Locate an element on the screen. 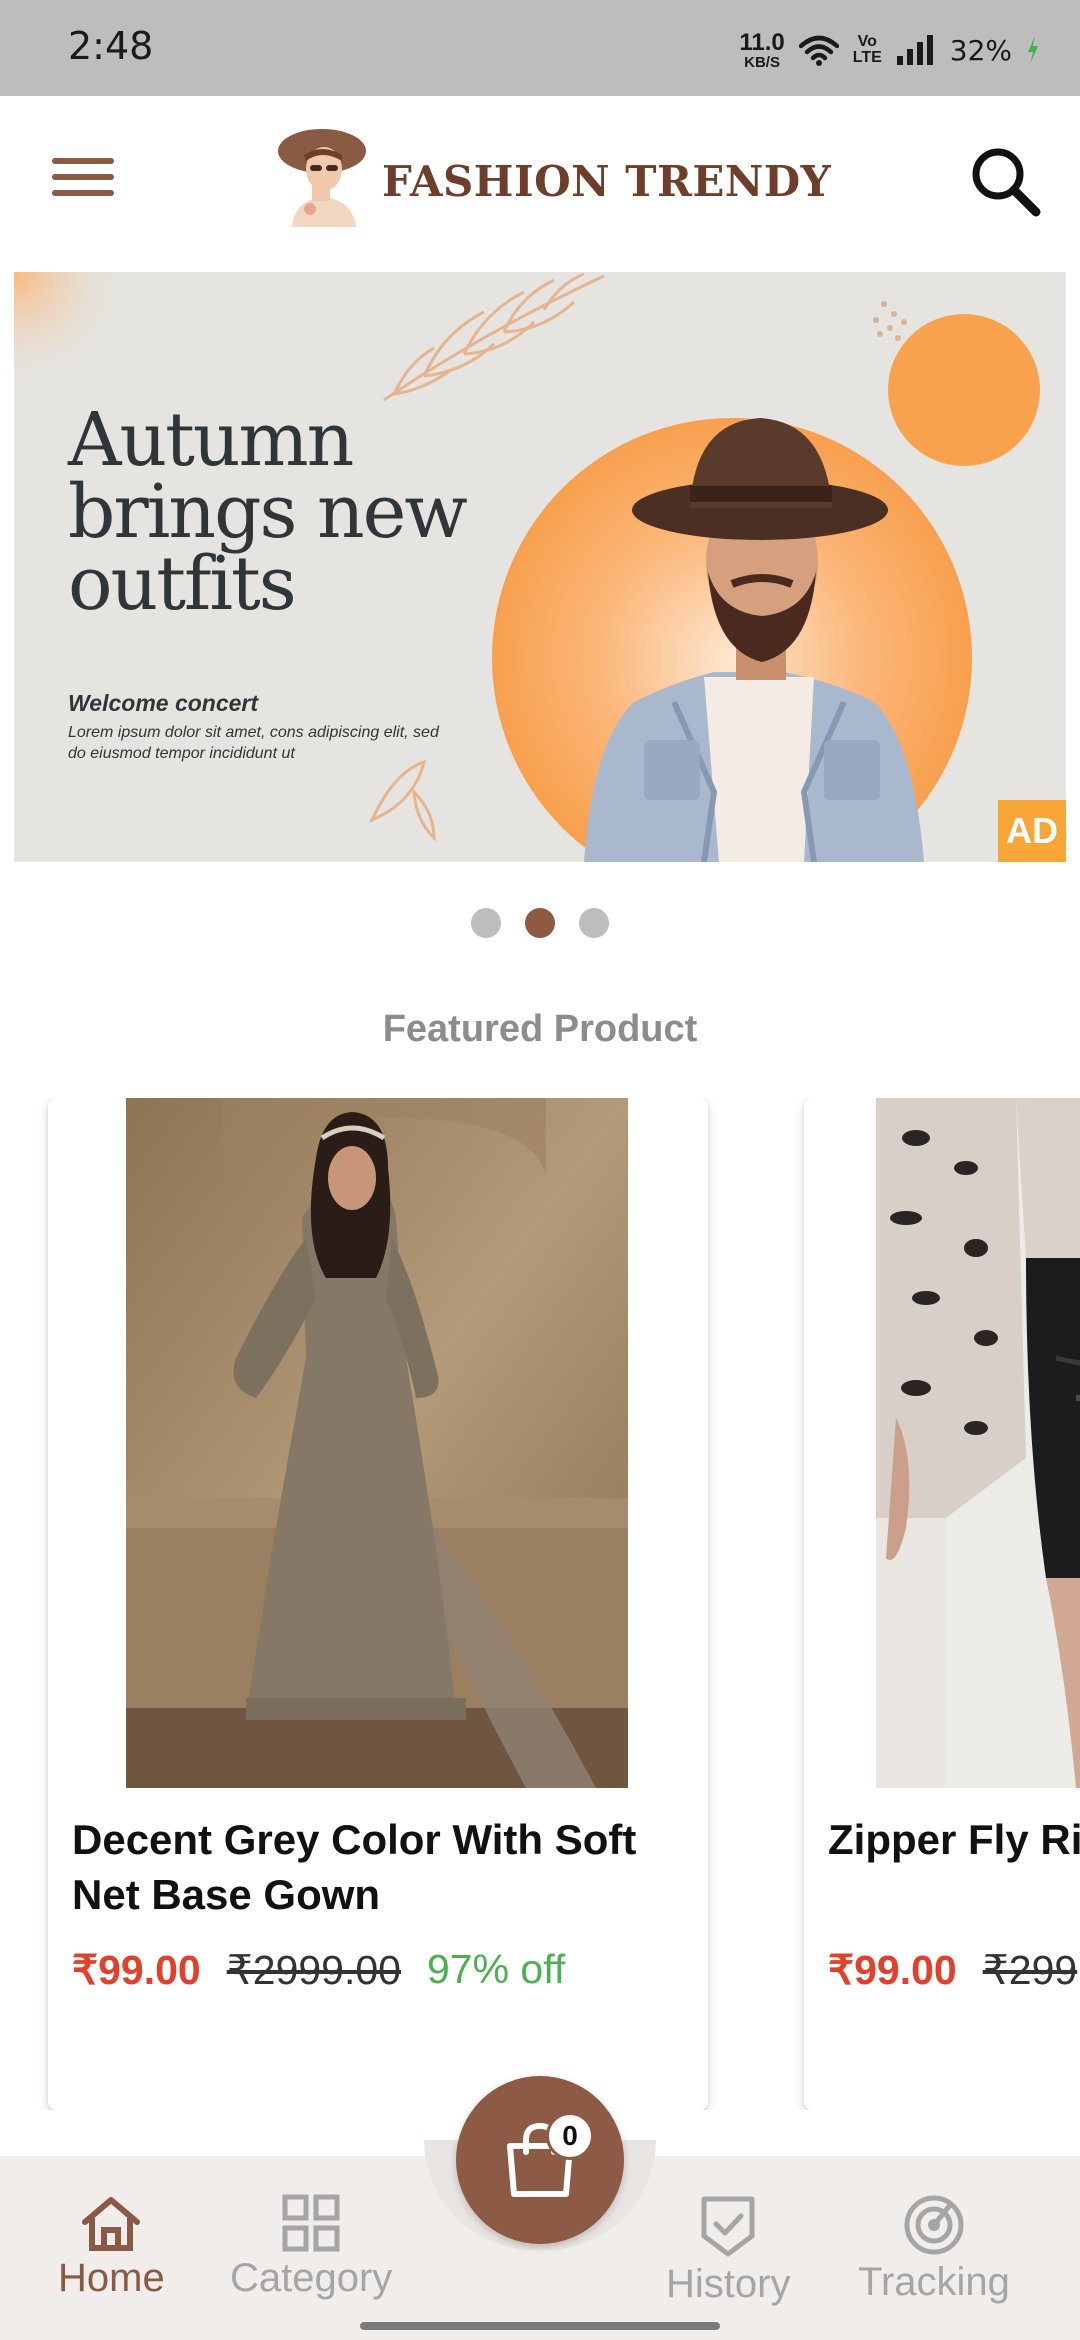 The width and height of the screenshot is (1080, 2340). app-header: FASHION TRENDY is located at coordinates (540, 182).